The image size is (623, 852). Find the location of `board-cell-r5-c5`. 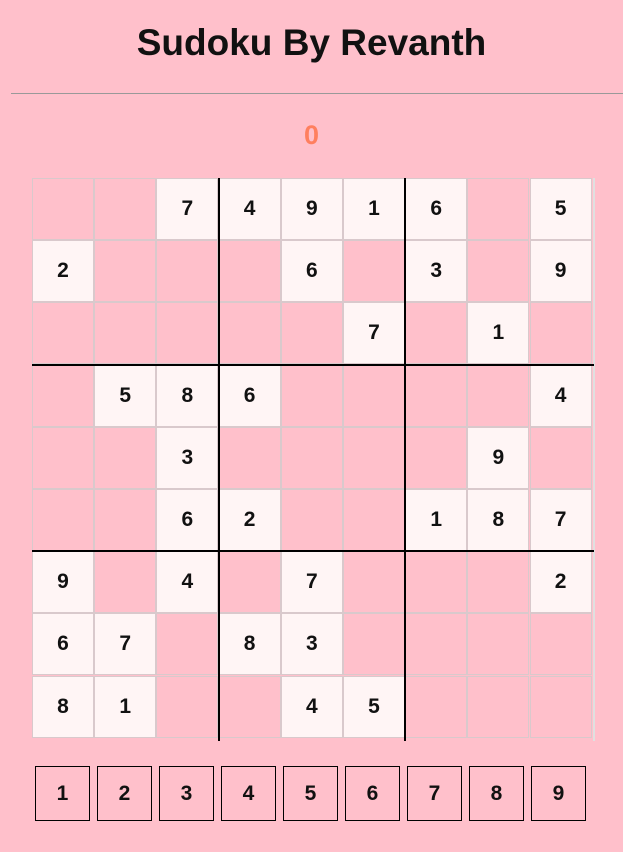

board-cell-r5-c5 is located at coordinates (311, 457).